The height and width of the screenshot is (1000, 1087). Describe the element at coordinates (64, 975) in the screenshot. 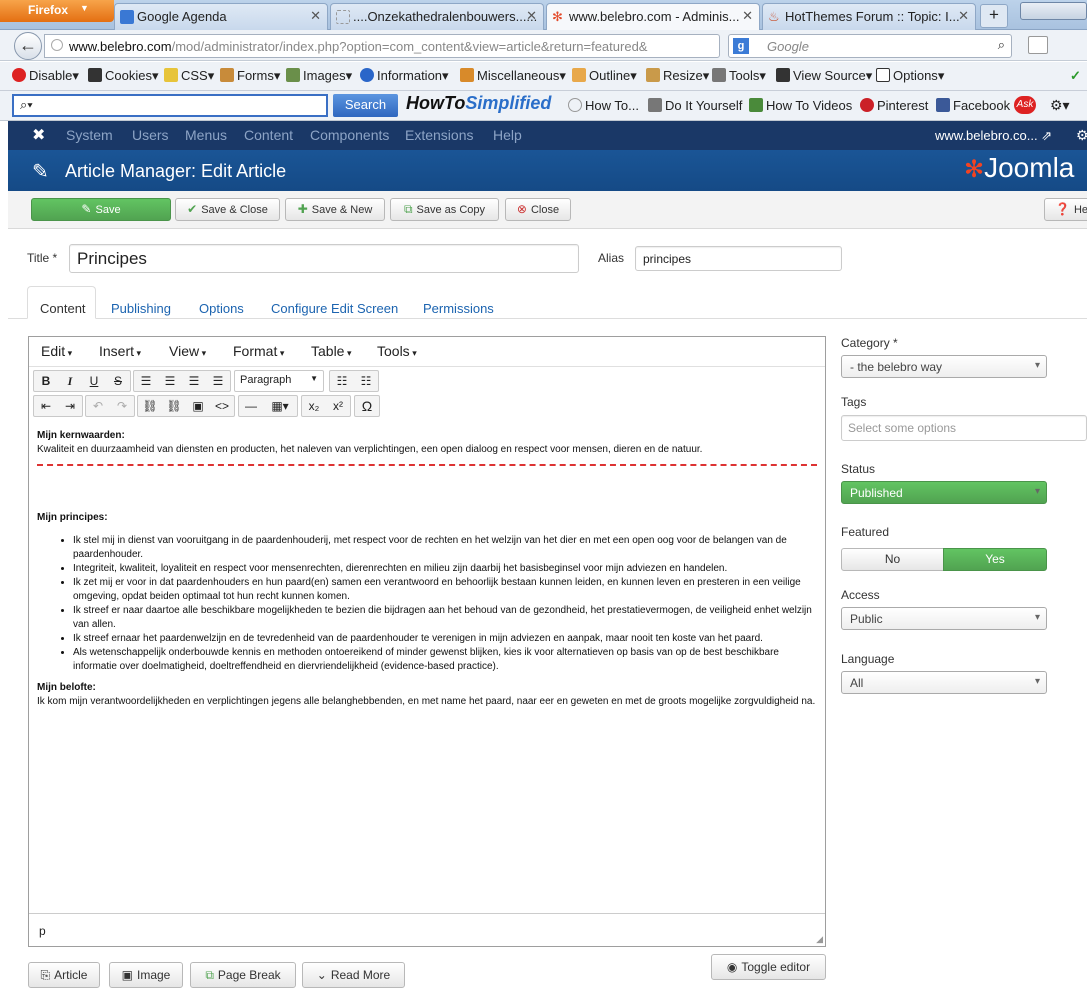

I see `insert-article-button: ⎘ Article` at that location.